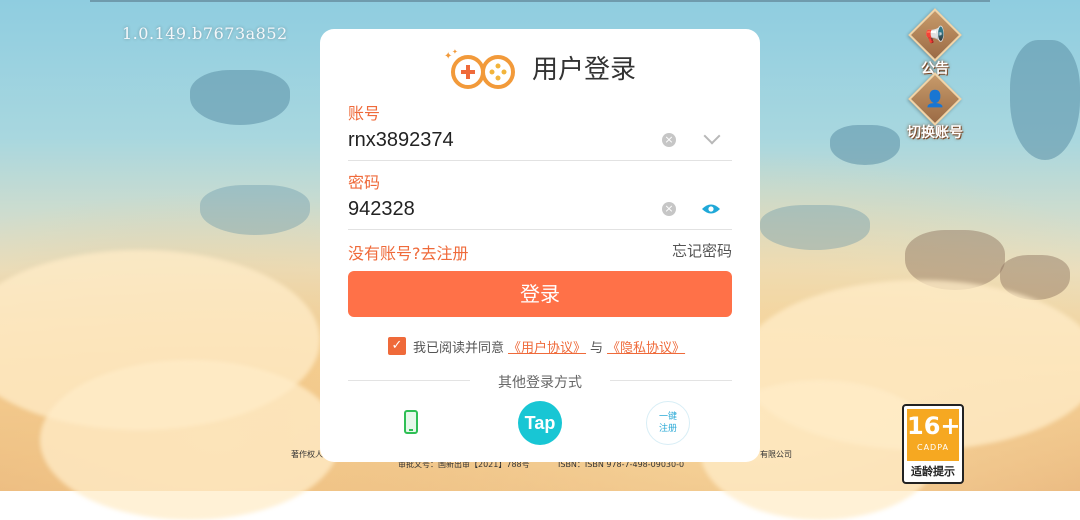 The height and width of the screenshot is (520, 1080). I want to click on eye-icon, so click(711, 209).